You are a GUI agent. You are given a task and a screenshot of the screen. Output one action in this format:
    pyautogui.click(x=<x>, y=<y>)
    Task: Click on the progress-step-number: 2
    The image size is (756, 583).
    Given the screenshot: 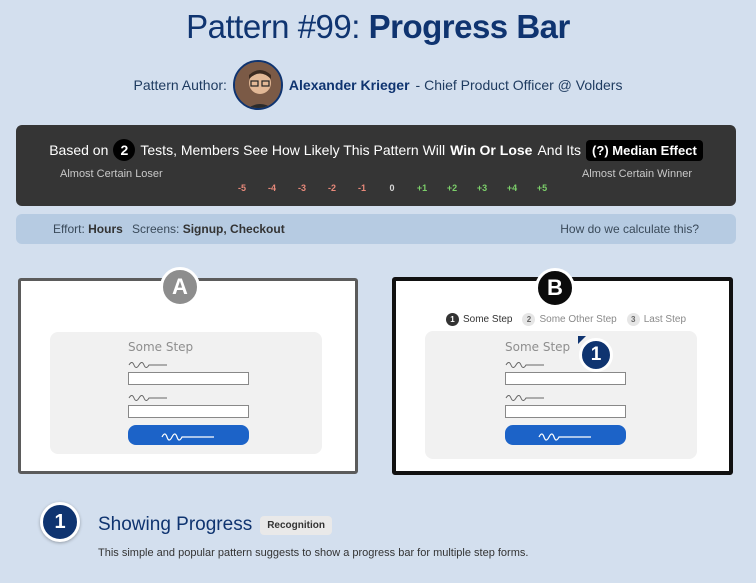 What is the action you would take?
    pyautogui.click(x=529, y=319)
    